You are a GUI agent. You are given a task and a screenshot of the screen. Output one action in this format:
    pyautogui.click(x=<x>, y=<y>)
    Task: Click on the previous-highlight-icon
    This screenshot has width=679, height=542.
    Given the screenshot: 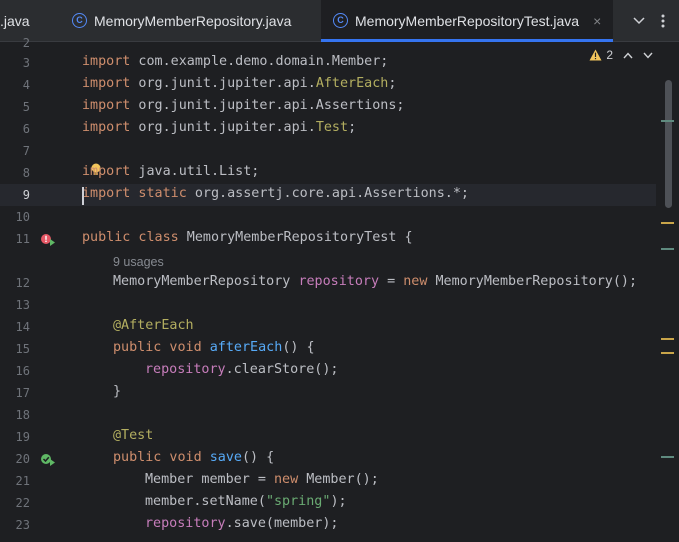 What is the action you would take?
    pyautogui.click(x=628, y=55)
    